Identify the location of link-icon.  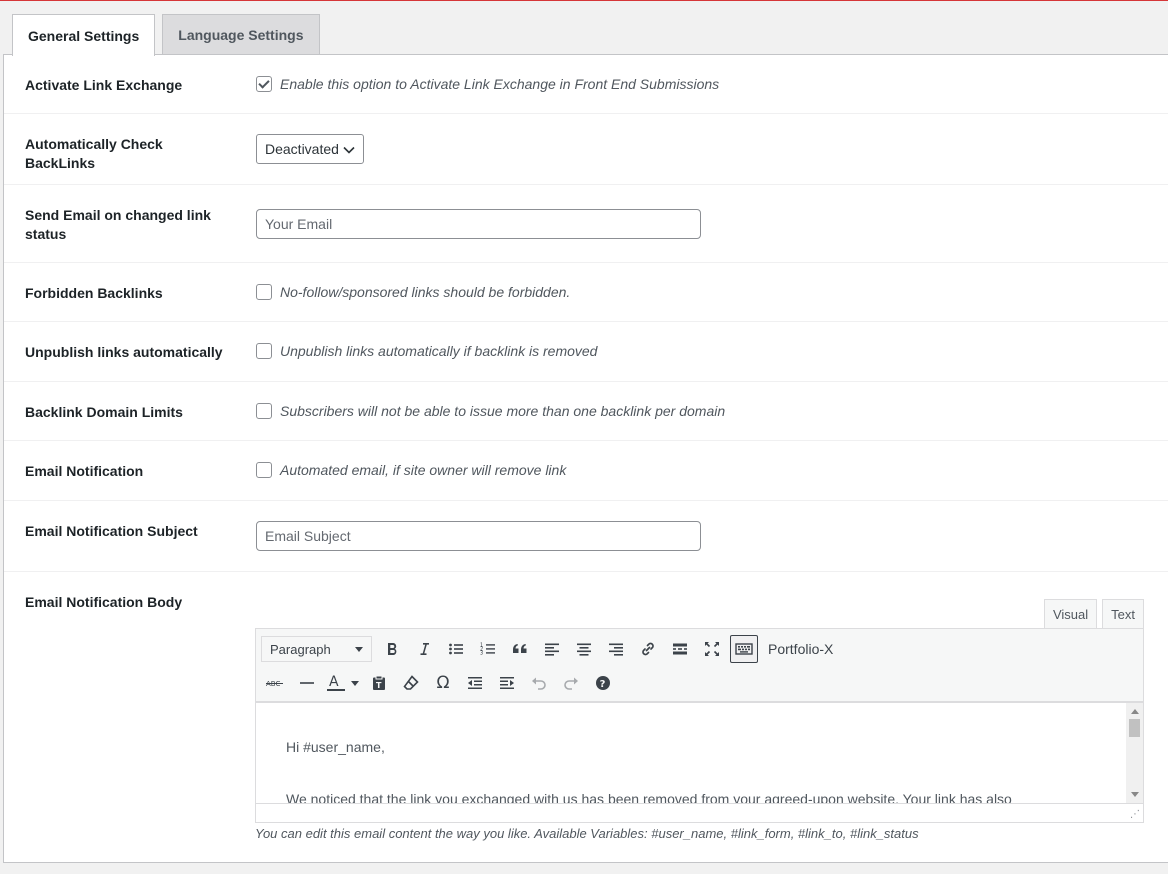
(648, 649).